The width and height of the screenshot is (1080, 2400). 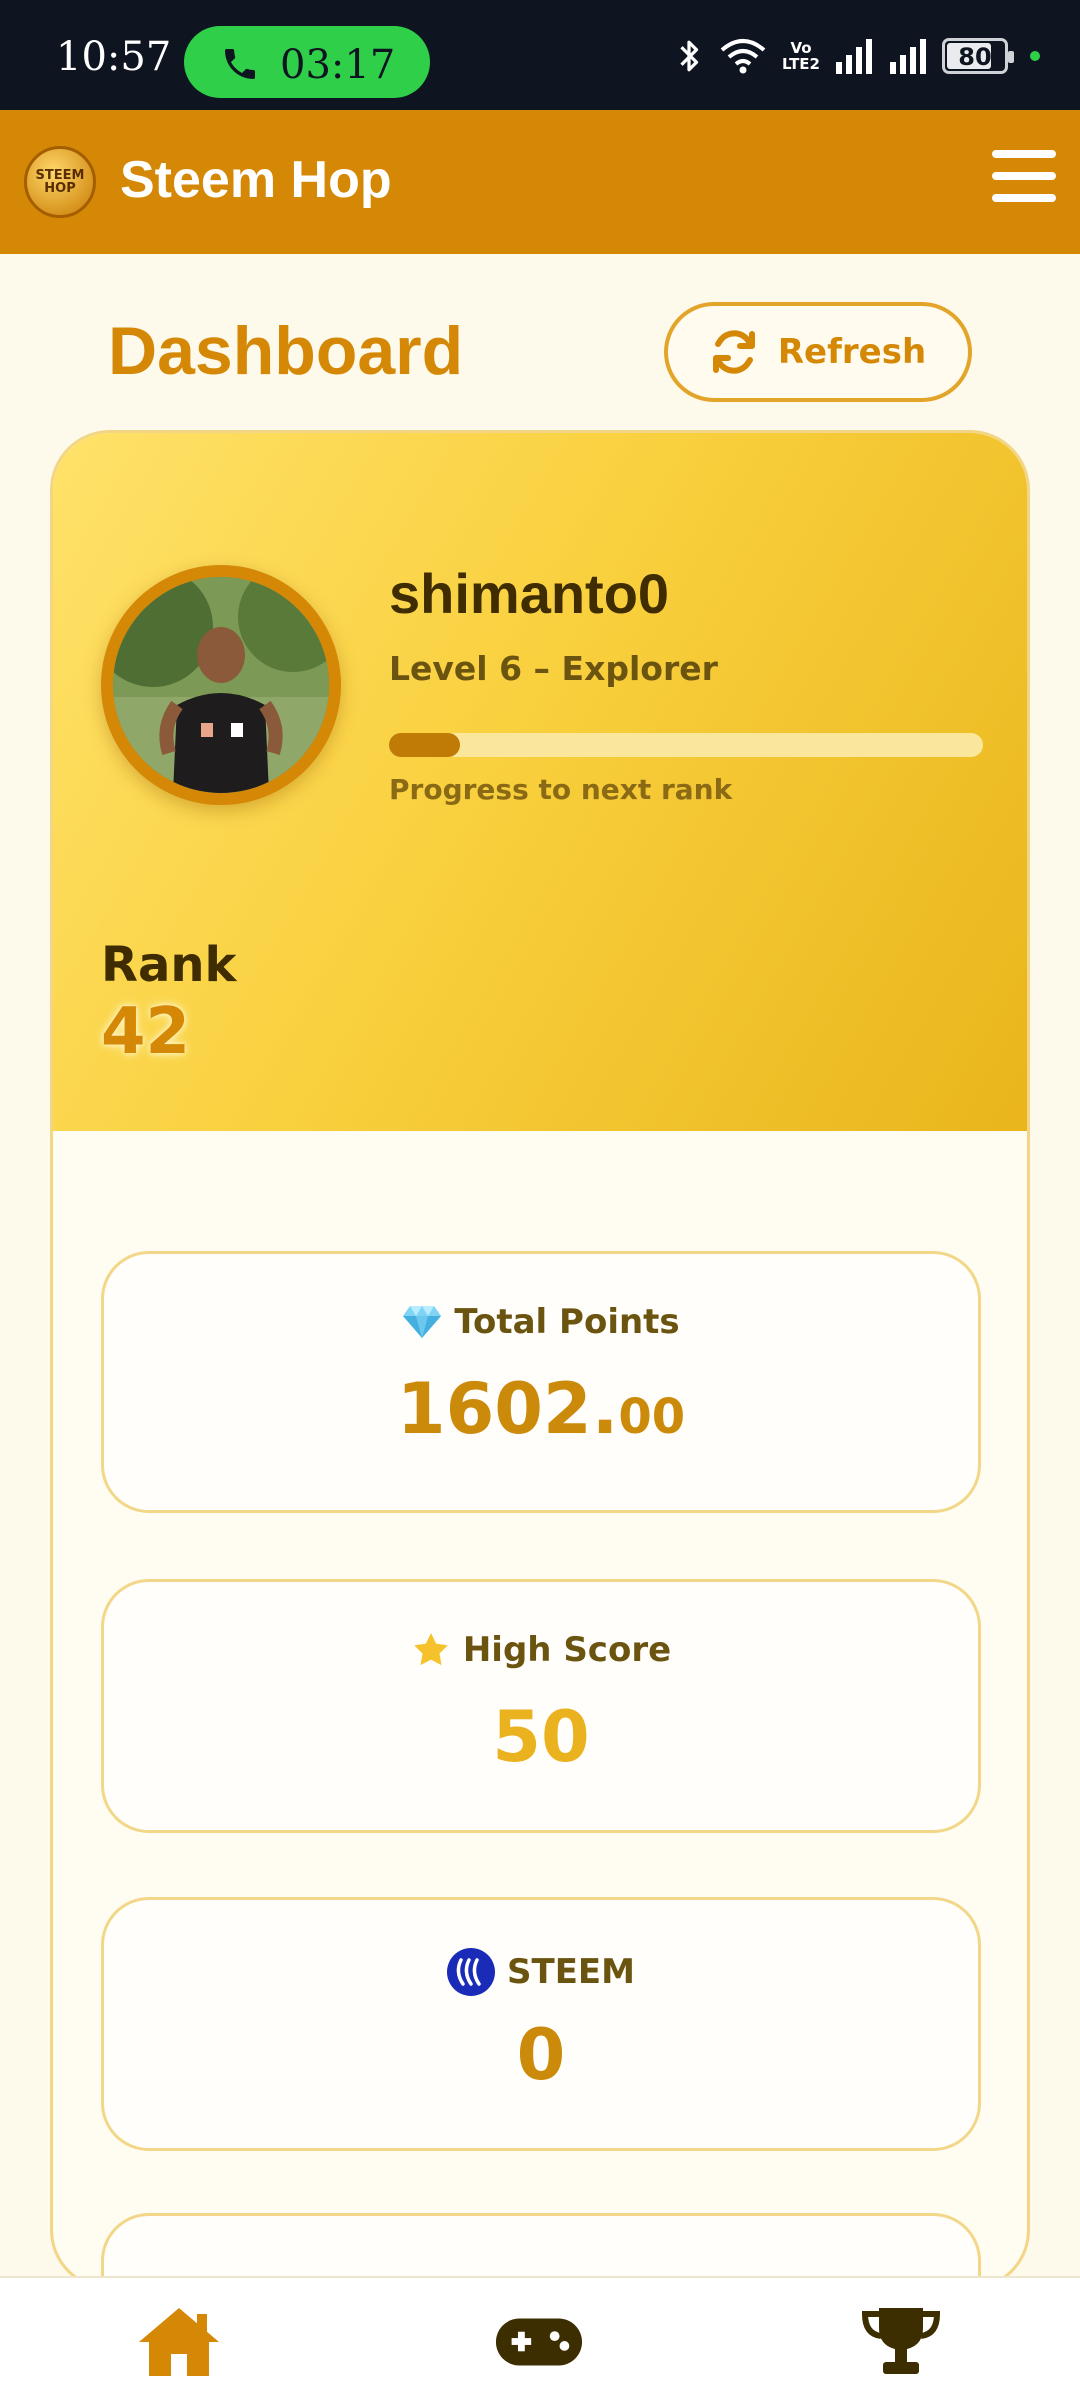 I want to click on steem-balance-card: STEEM 0, so click(x=541, y=2024).